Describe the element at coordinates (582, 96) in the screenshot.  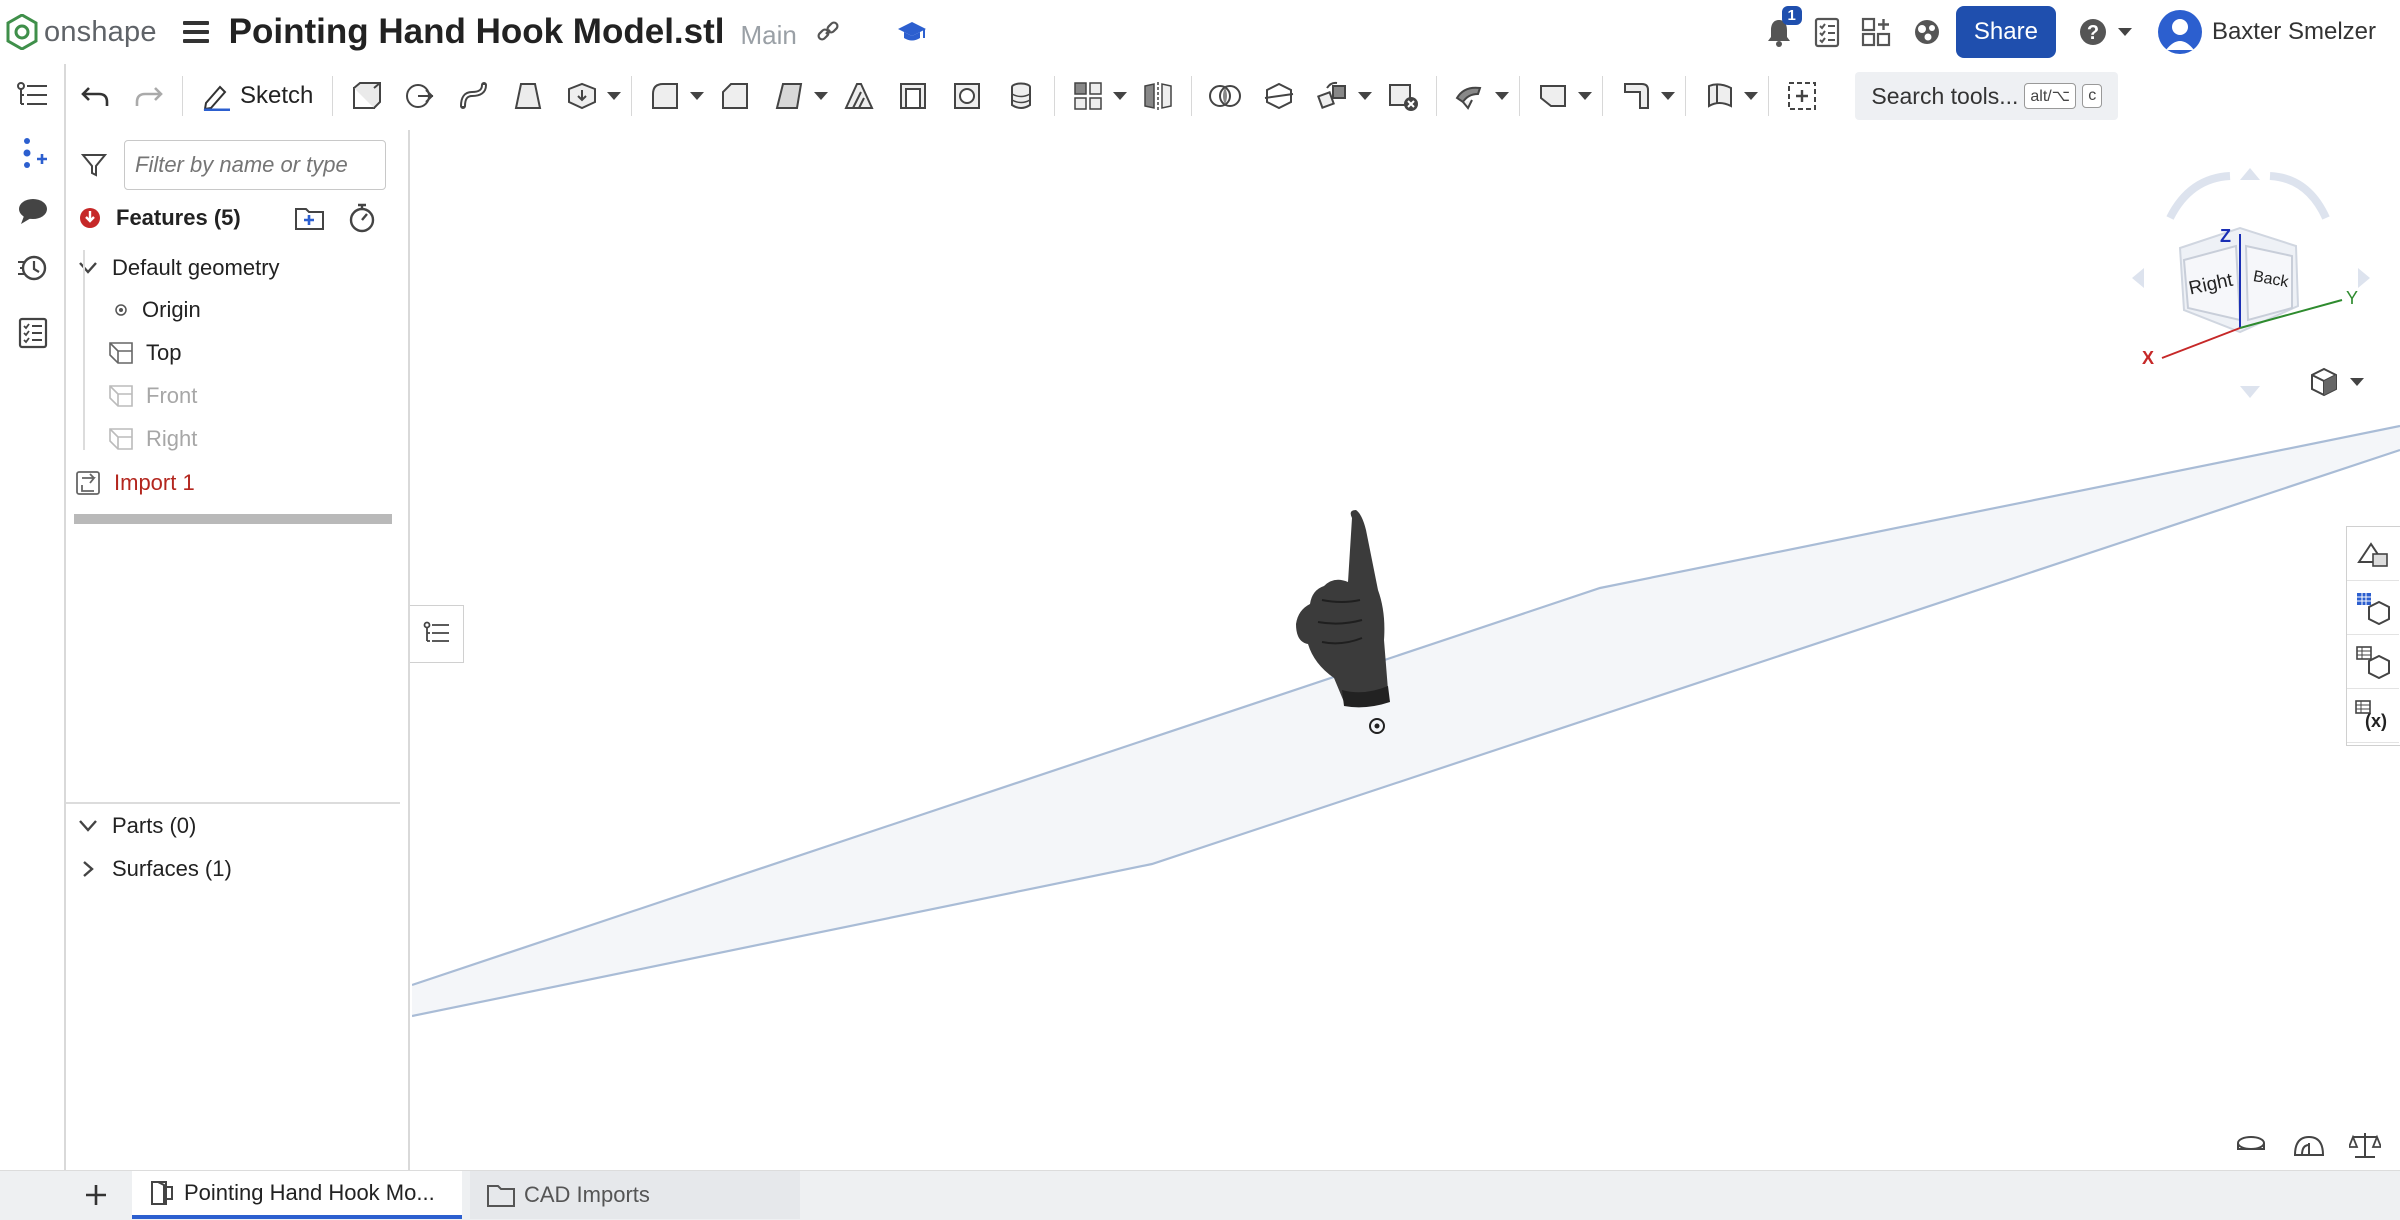
I see `thicken-icon` at that location.